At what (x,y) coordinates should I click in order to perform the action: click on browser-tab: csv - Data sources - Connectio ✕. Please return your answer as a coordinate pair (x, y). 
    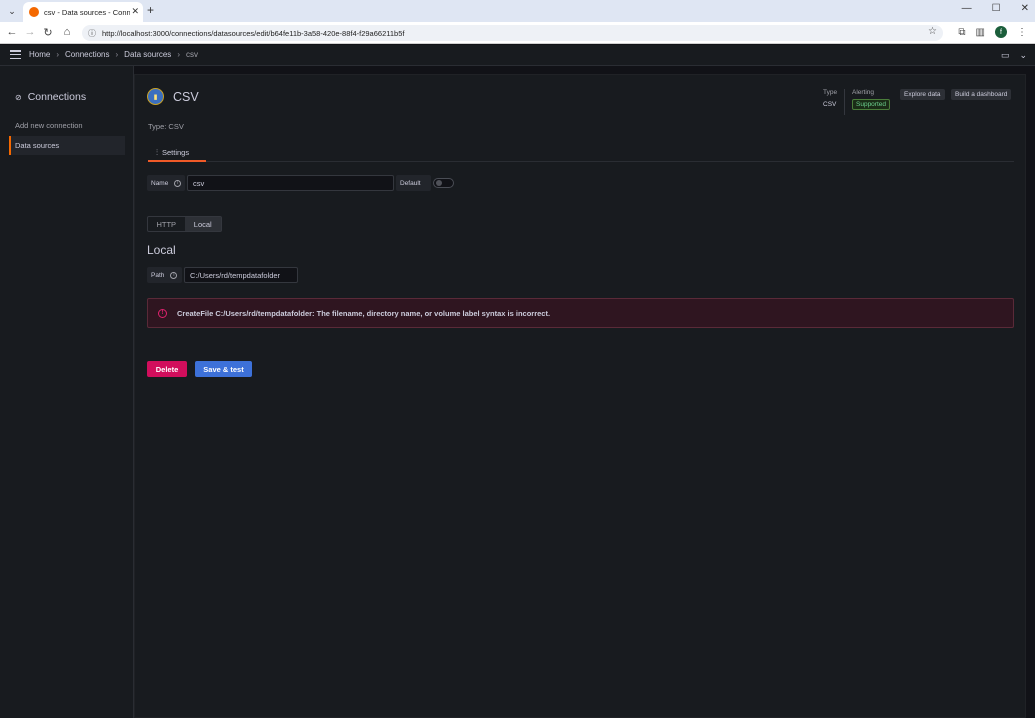
    Looking at the image, I should click on (83, 12).